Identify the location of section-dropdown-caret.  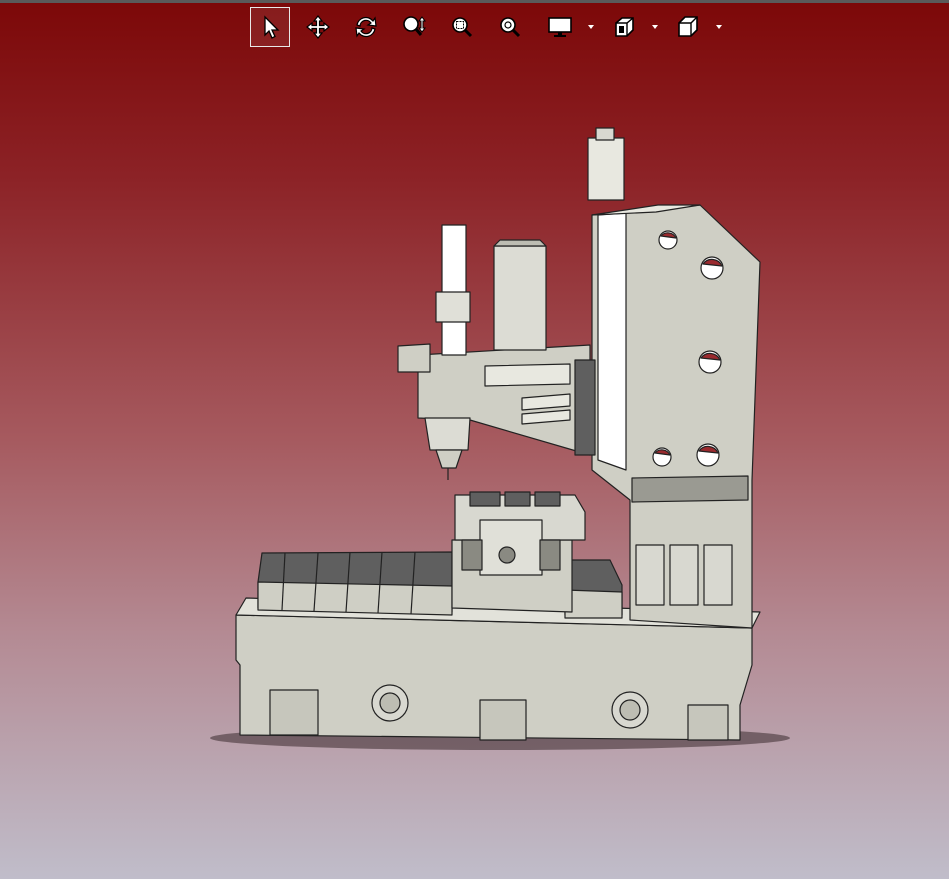
(655, 27).